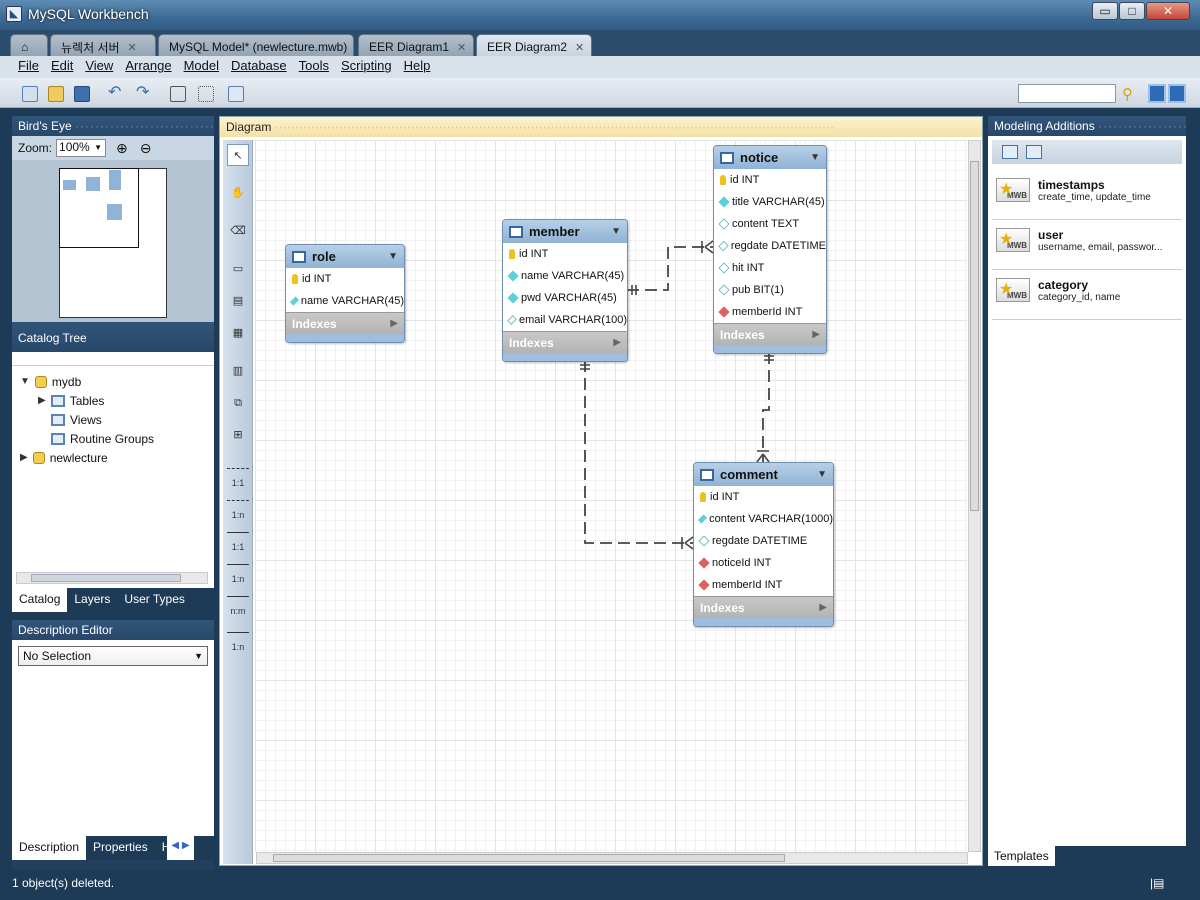  Describe the element at coordinates (416, 45) in the screenshot. I see `tab-eer-diagram1: EER Diagram1 ✕` at that location.